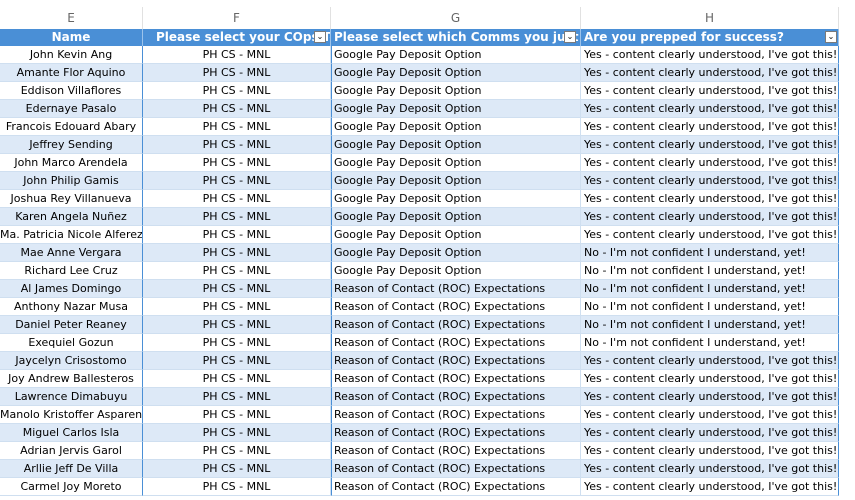  Describe the element at coordinates (71, 127) in the screenshot. I see `name-cell: Francois Edouard Abary` at that location.